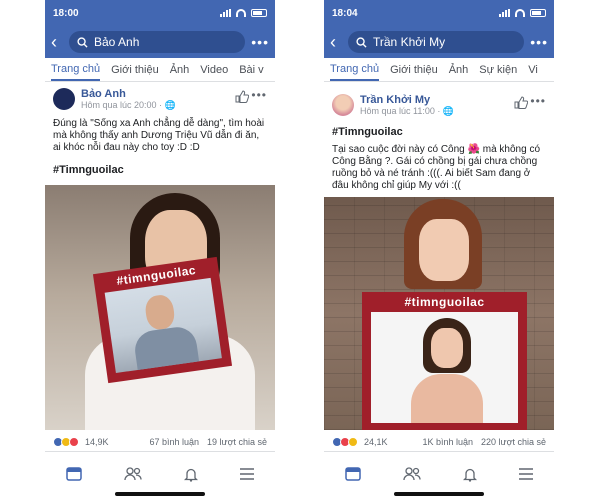  I want to click on post-header: Bảo Anh Hôm qua lúc 20:00 · 🌐 •••, so click(160, 99).